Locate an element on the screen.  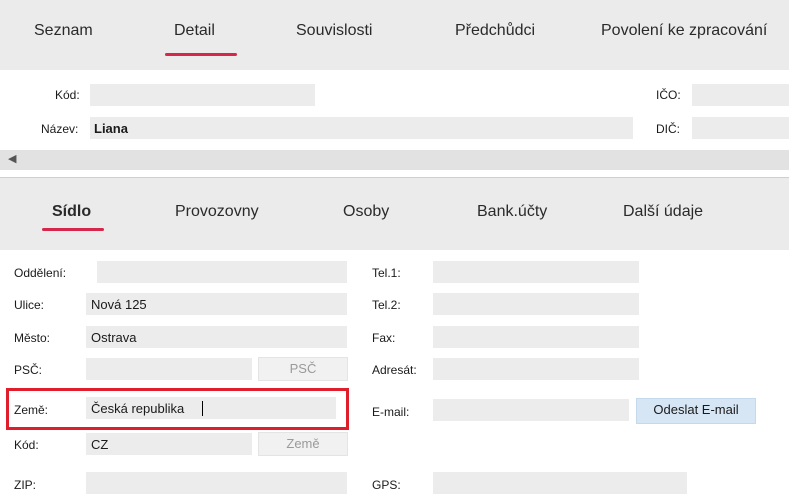
nazev-field: Liana is located at coordinates (361, 128).